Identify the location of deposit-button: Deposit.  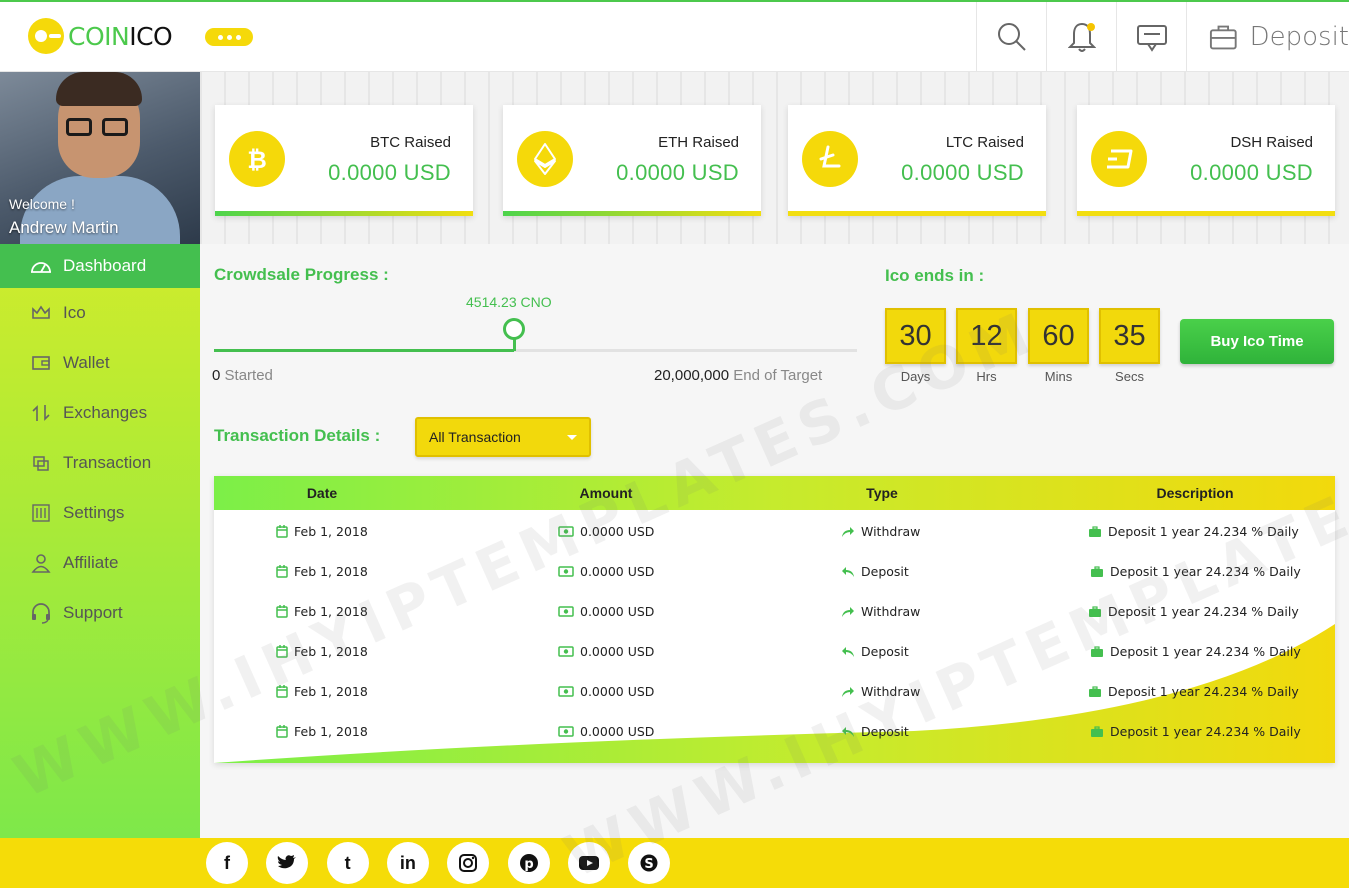
(1267, 37).